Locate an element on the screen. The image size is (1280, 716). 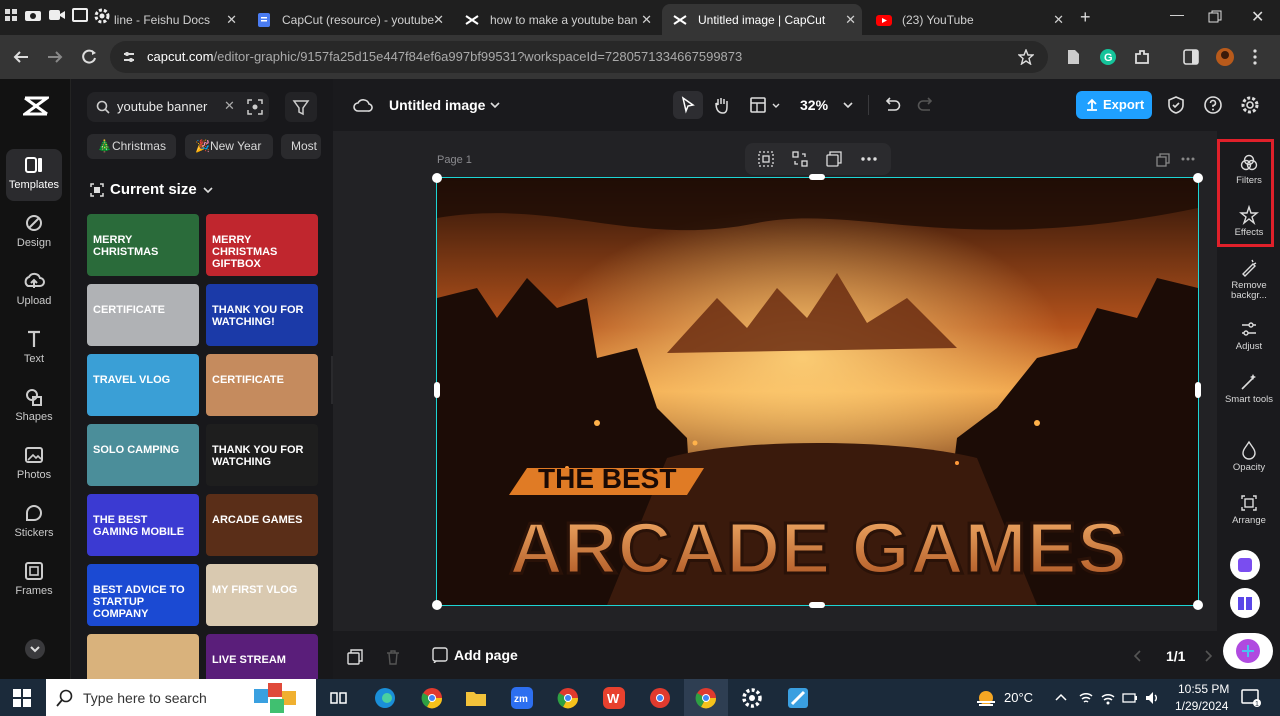
extensions-icon is located at coordinates (1142, 57).